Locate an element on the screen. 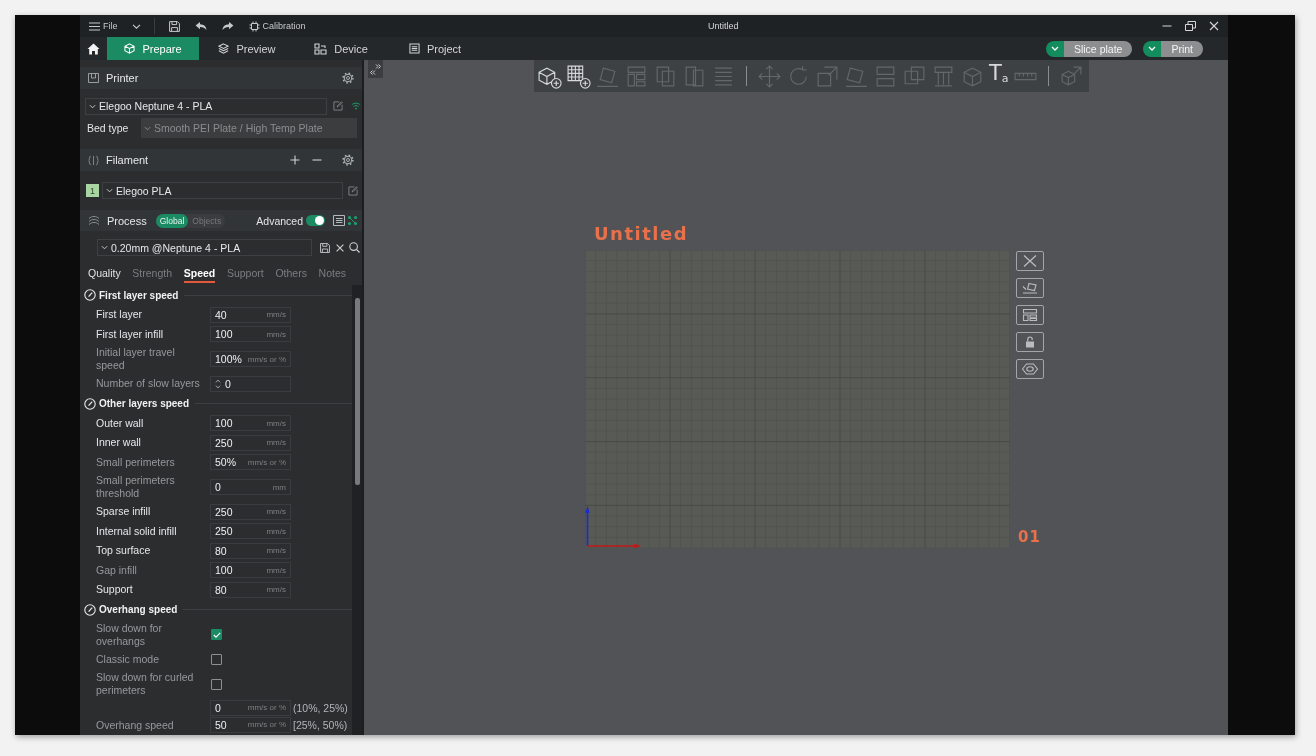  undo-icon is located at coordinates (200, 26).